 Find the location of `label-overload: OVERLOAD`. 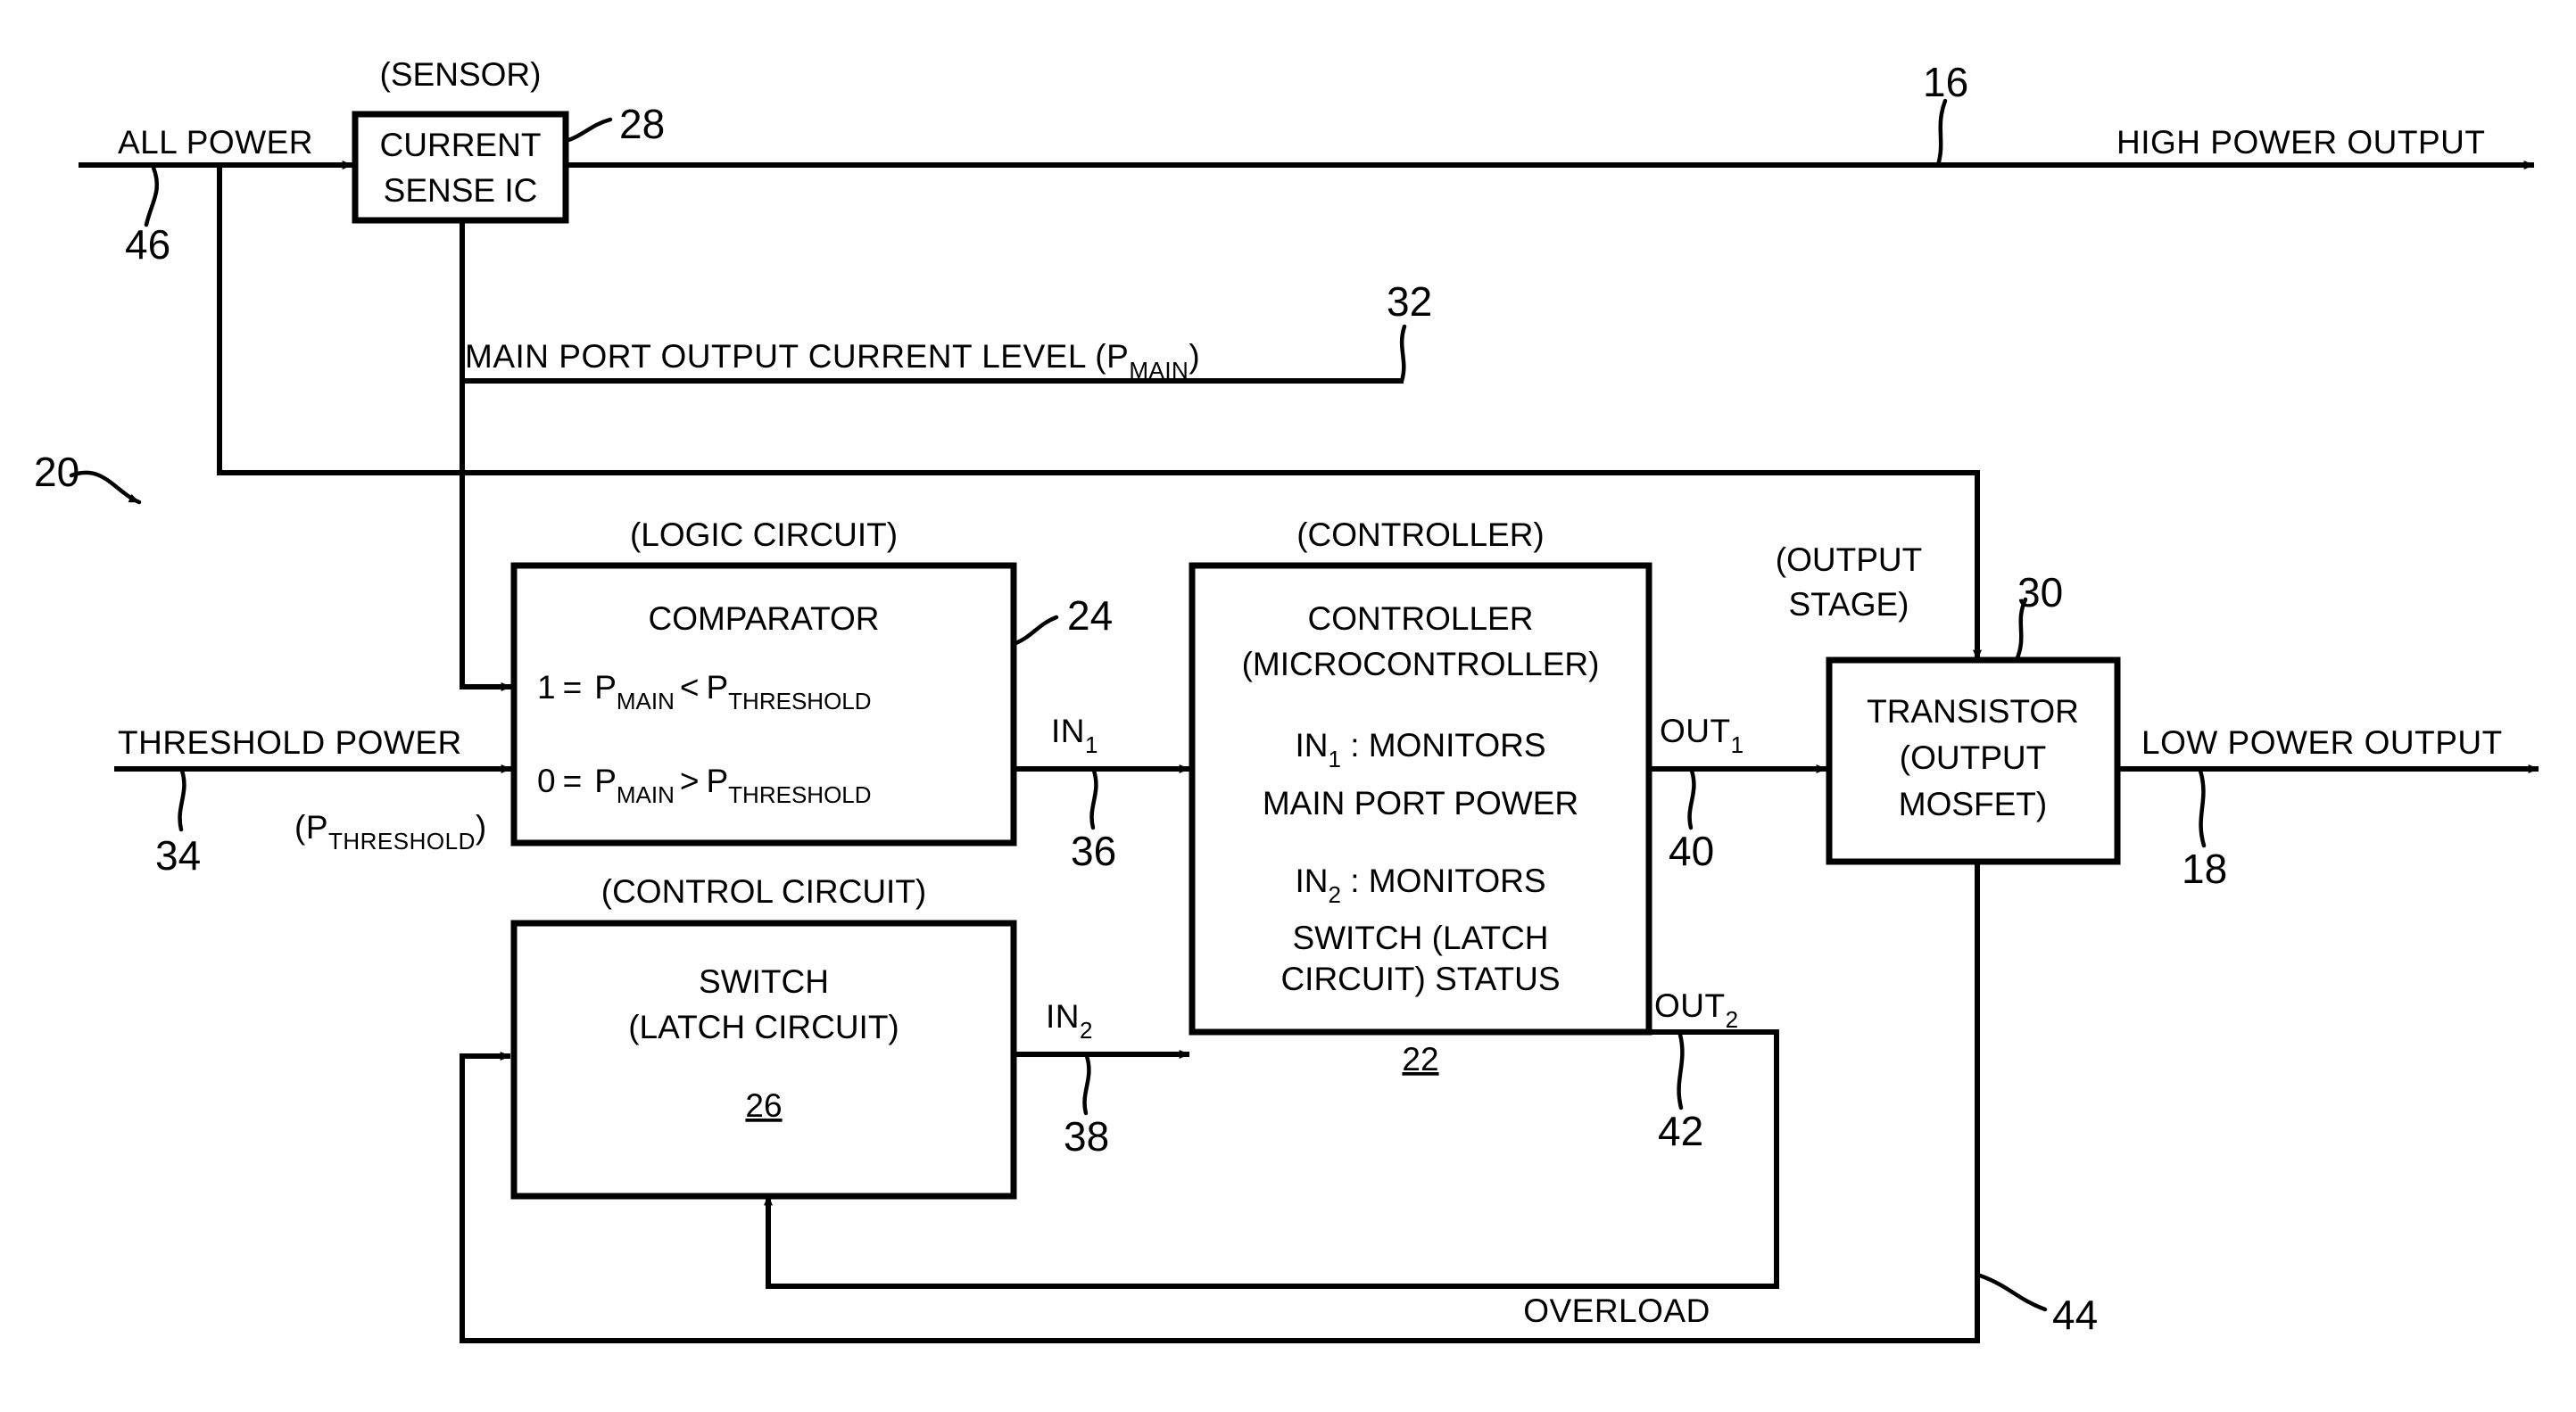

label-overload: OVERLOAD is located at coordinates (1616, 1310).